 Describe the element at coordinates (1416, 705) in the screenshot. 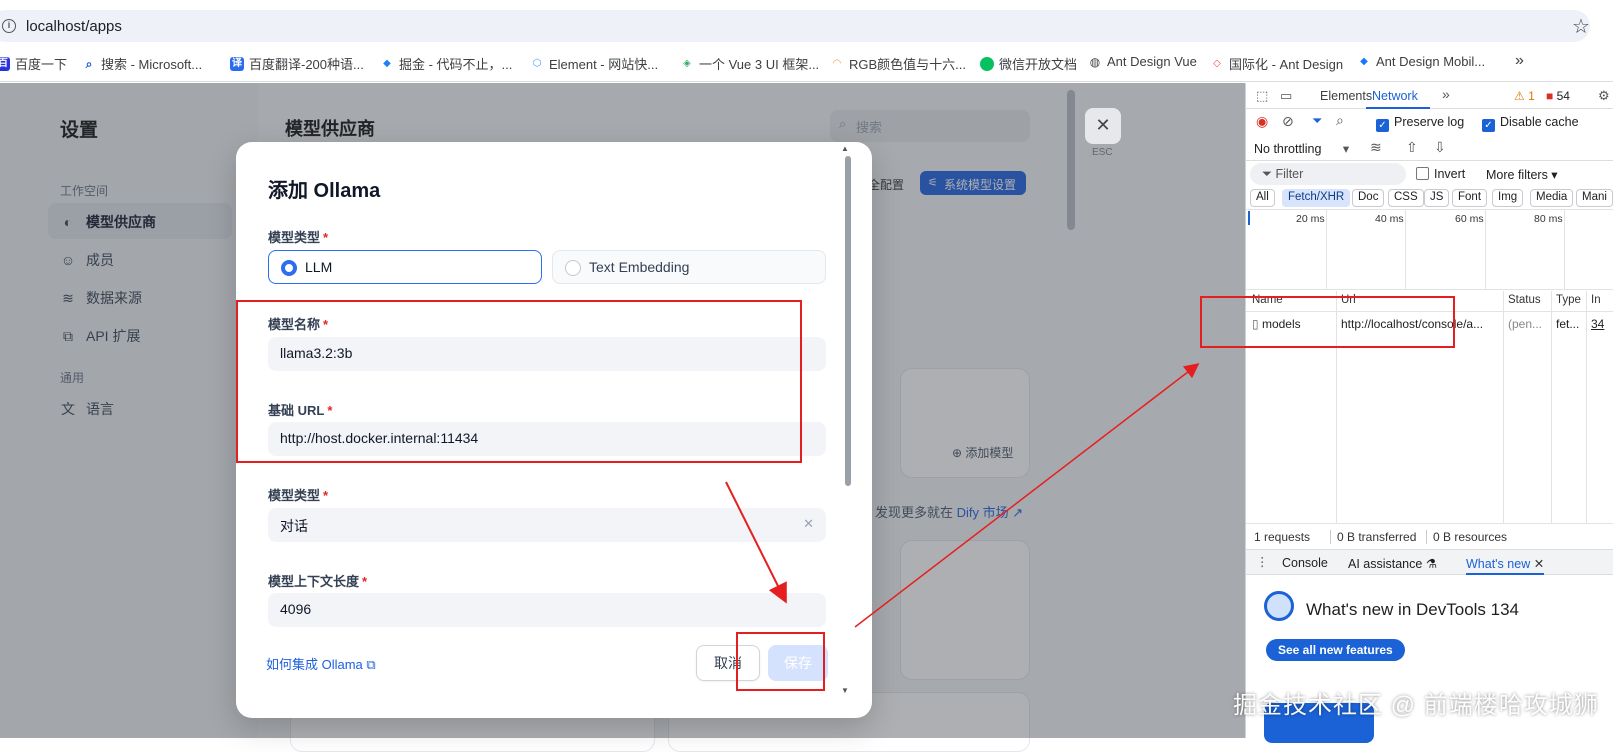

I see `watermark: 掘金技术社区 @ 前端楼哈攻城狮` at that location.